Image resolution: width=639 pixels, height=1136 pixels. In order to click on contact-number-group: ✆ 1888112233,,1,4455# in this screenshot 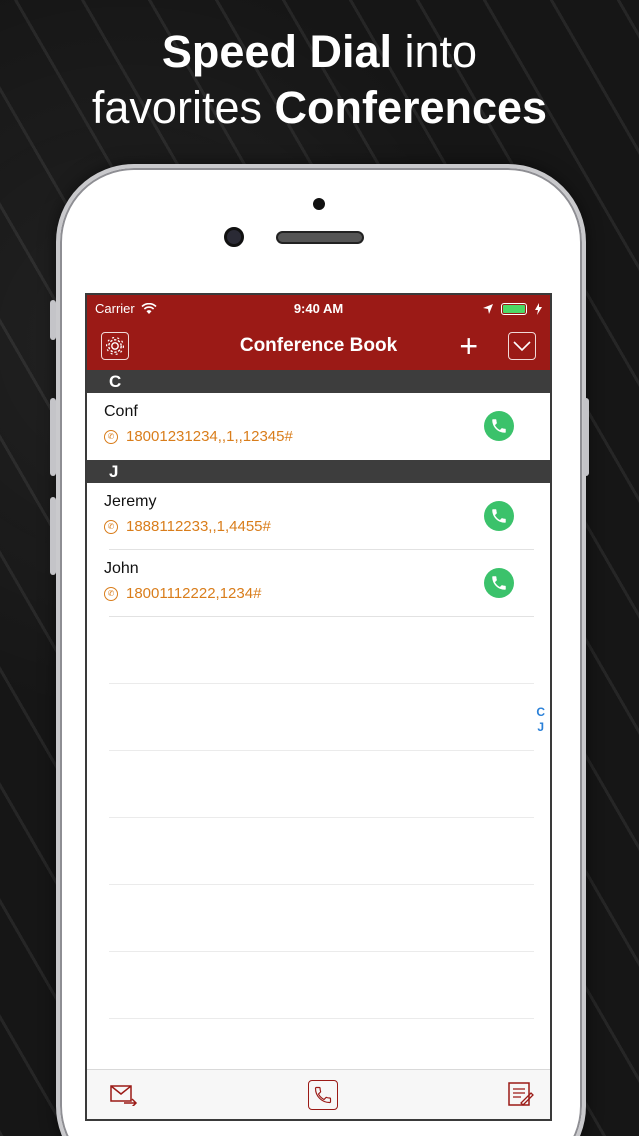, I will do `click(187, 526)`.